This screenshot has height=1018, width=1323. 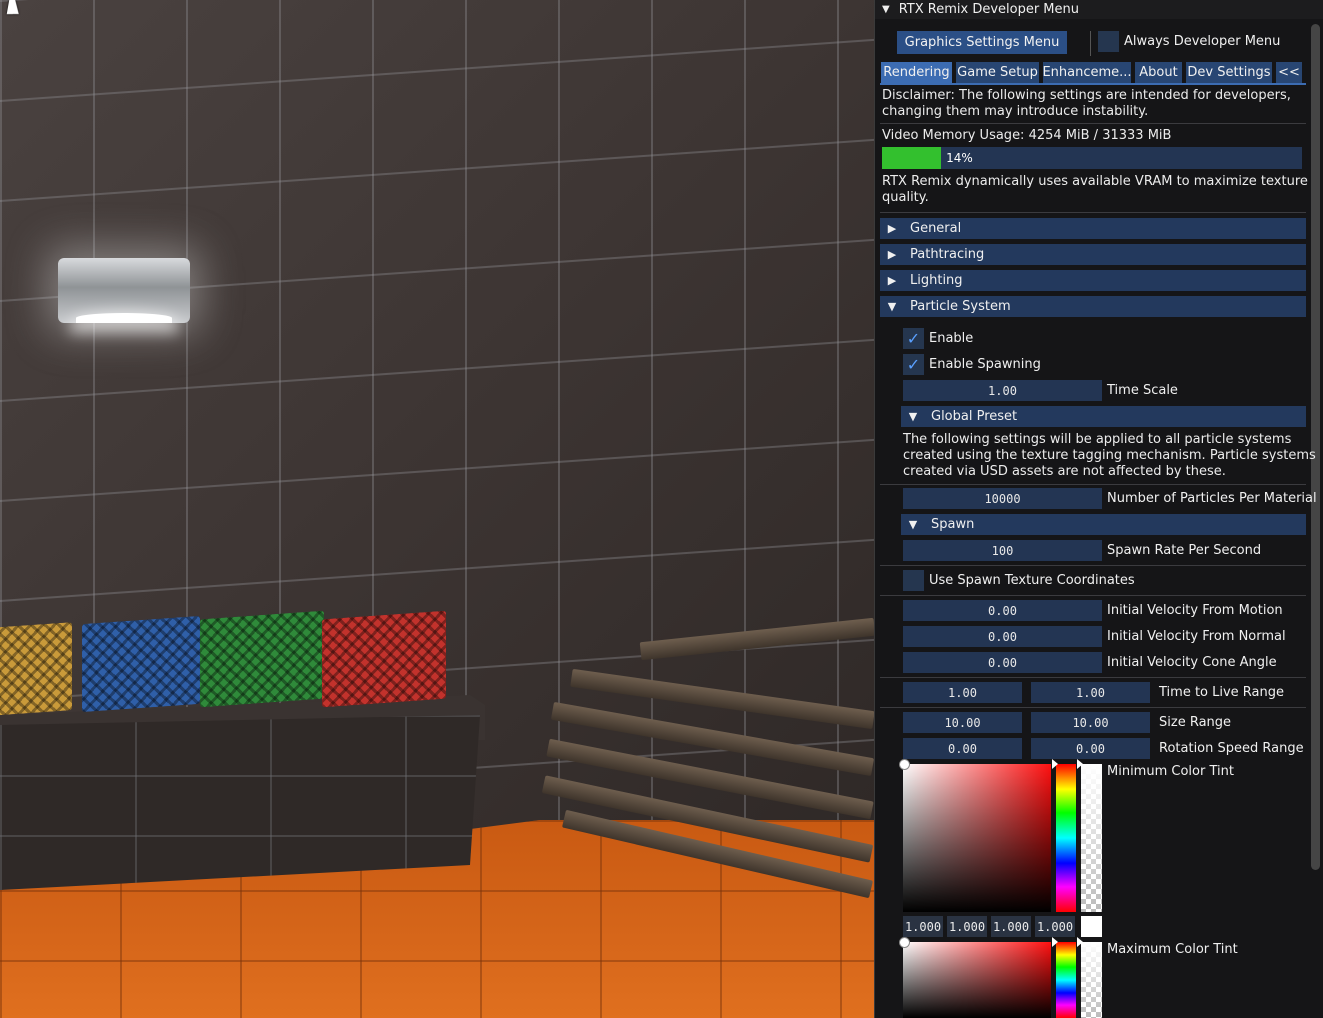 I want to click on min-tint-b-input: 1.000, so click(x=1011, y=926).